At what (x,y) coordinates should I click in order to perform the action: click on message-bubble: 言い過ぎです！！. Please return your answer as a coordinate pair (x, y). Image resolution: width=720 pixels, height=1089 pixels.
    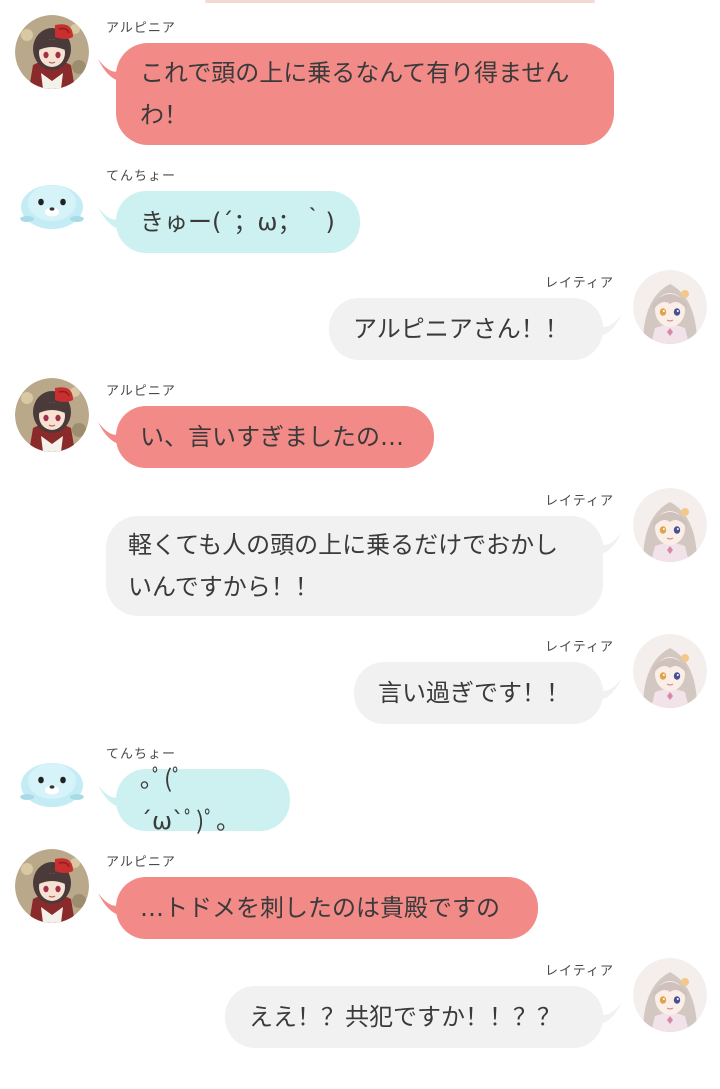
    Looking at the image, I should click on (478, 693).